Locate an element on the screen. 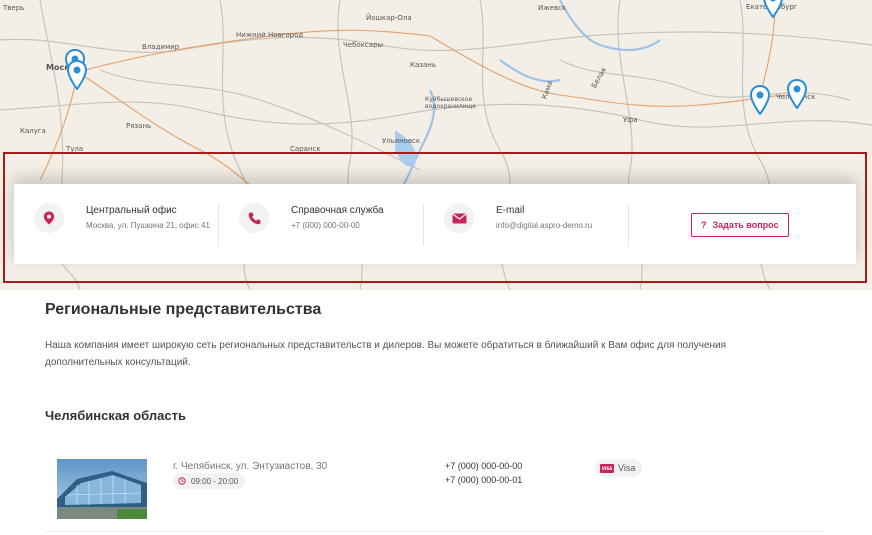 The image size is (872, 535). map-city-label: Ижевск is located at coordinates (552, 8).